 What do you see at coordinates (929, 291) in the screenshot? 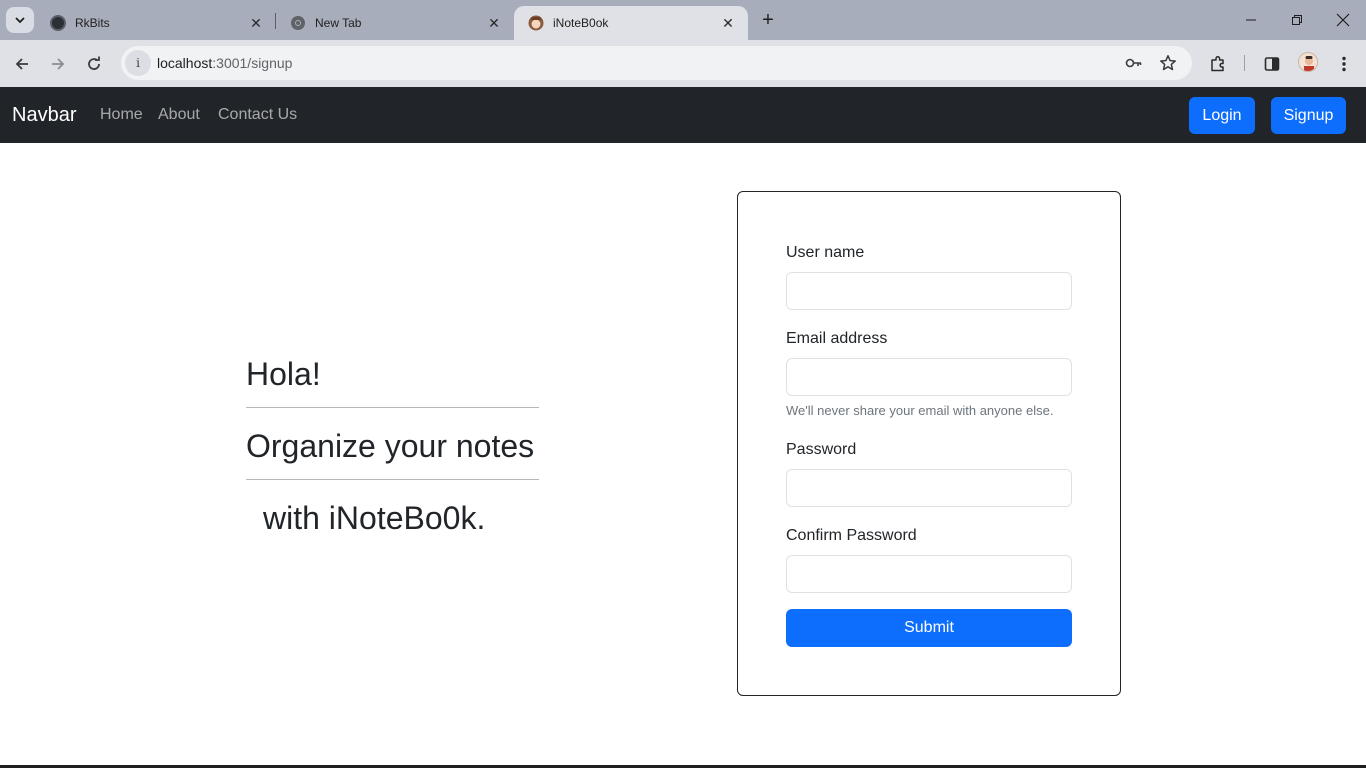
I see `username-input` at bounding box center [929, 291].